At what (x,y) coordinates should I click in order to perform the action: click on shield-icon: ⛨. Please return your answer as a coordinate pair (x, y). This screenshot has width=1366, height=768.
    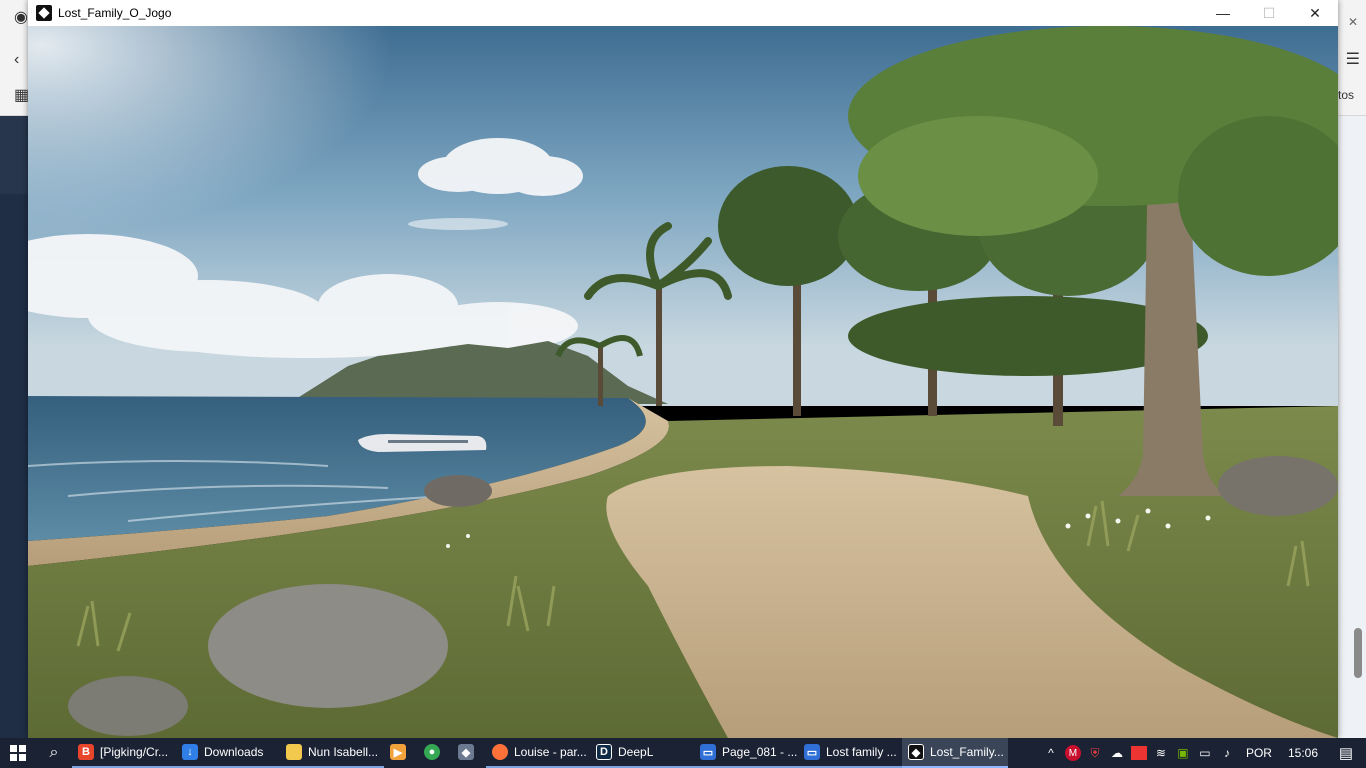
    Looking at the image, I should click on (1095, 753).